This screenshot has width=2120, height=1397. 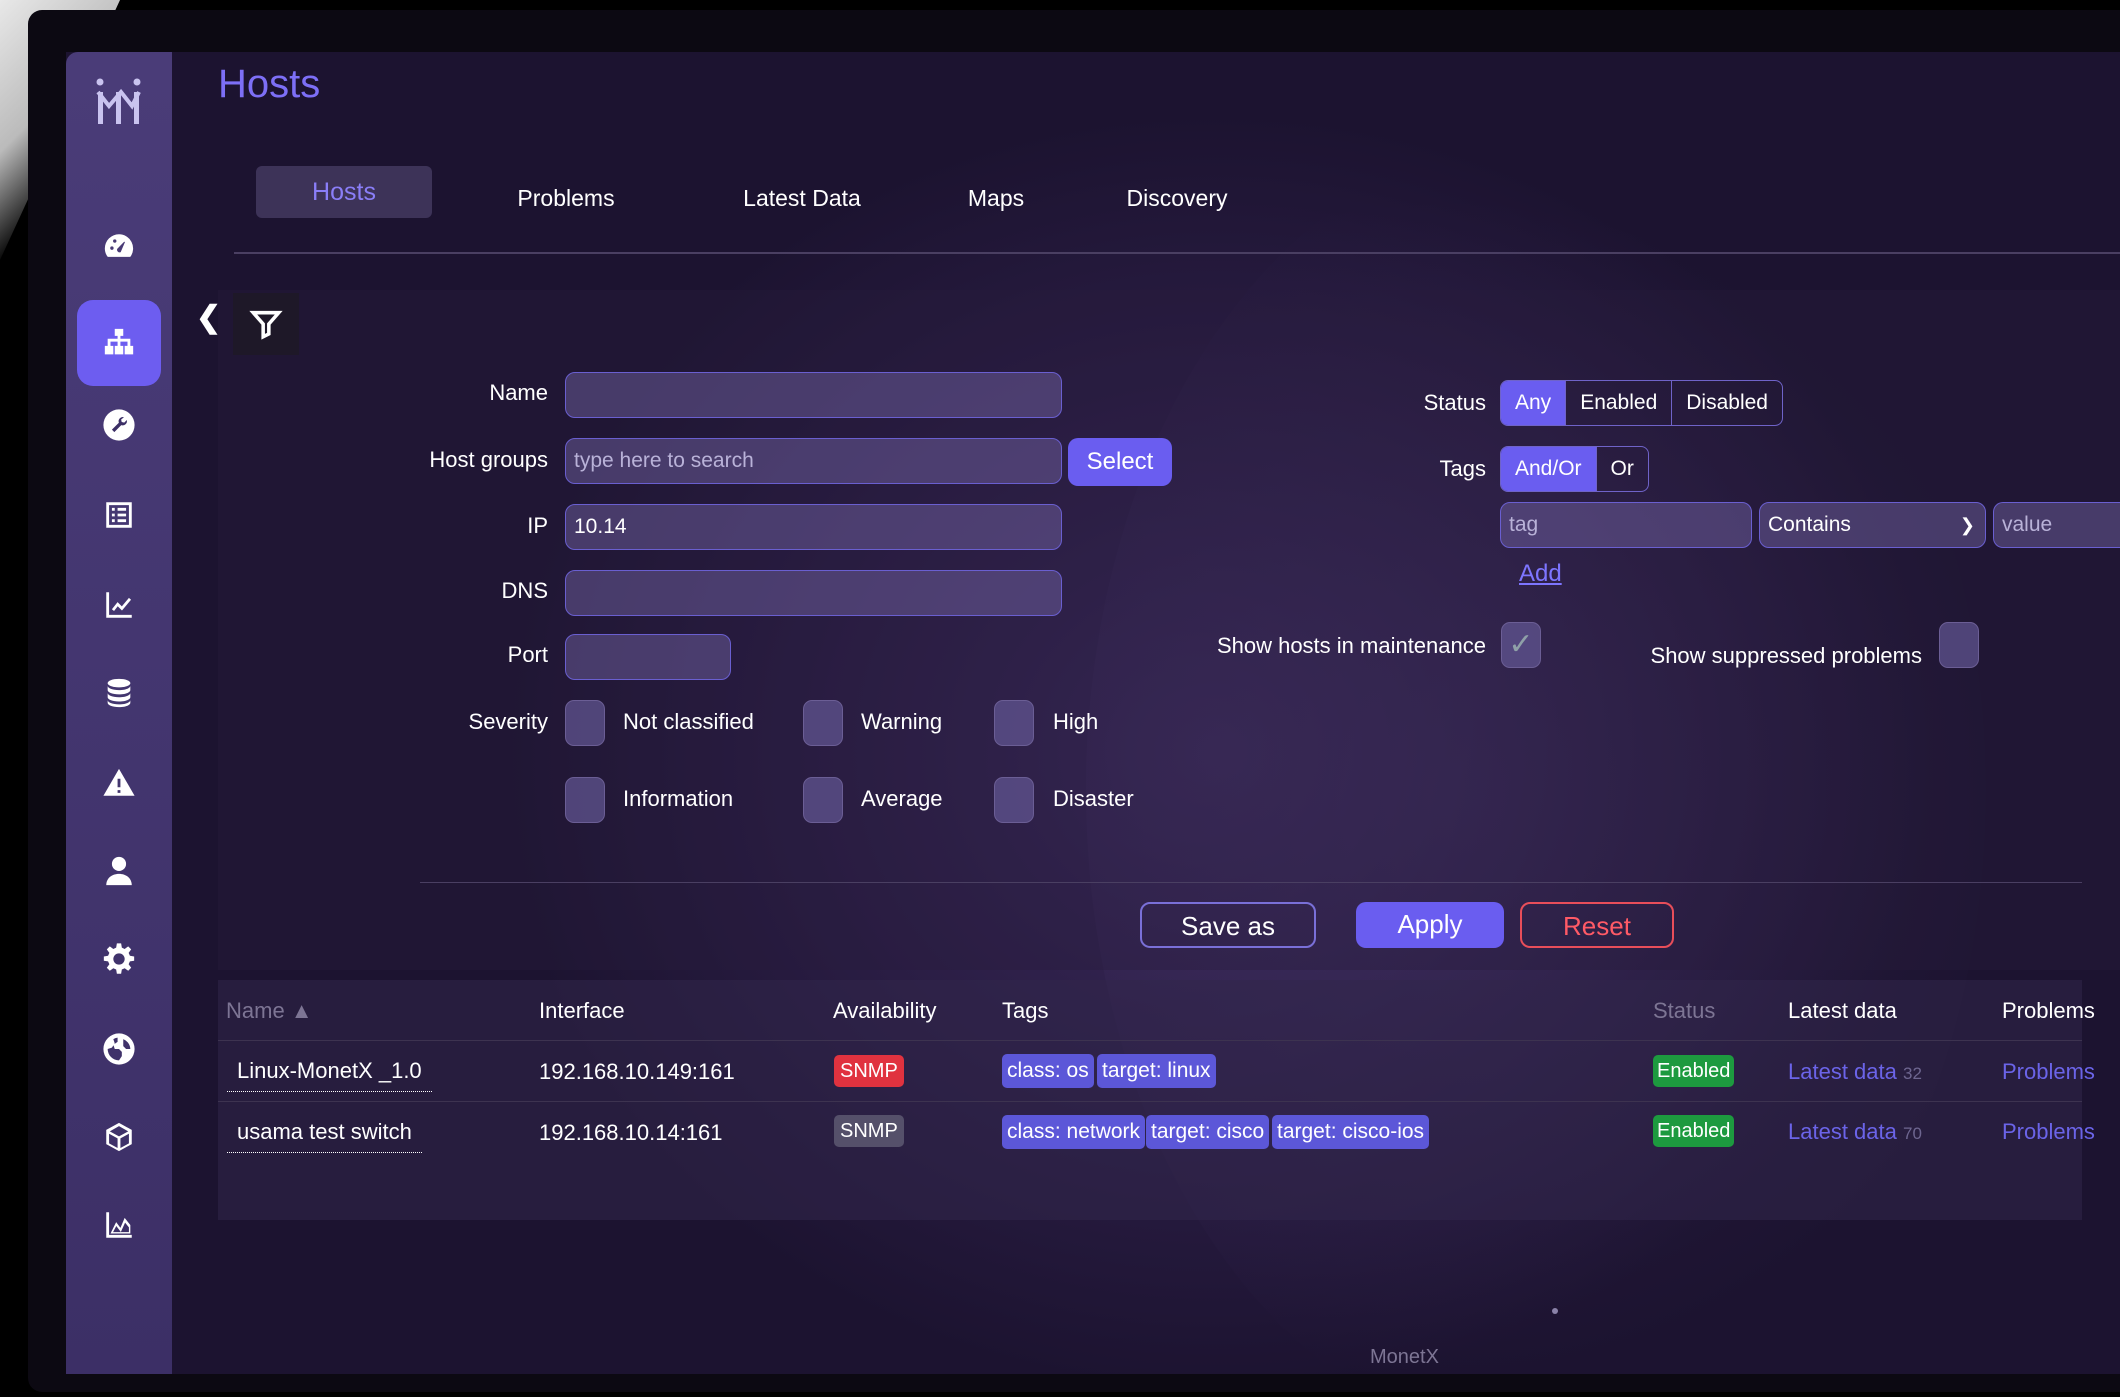 What do you see at coordinates (813, 461) in the screenshot?
I see `host-groups-input` at bounding box center [813, 461].